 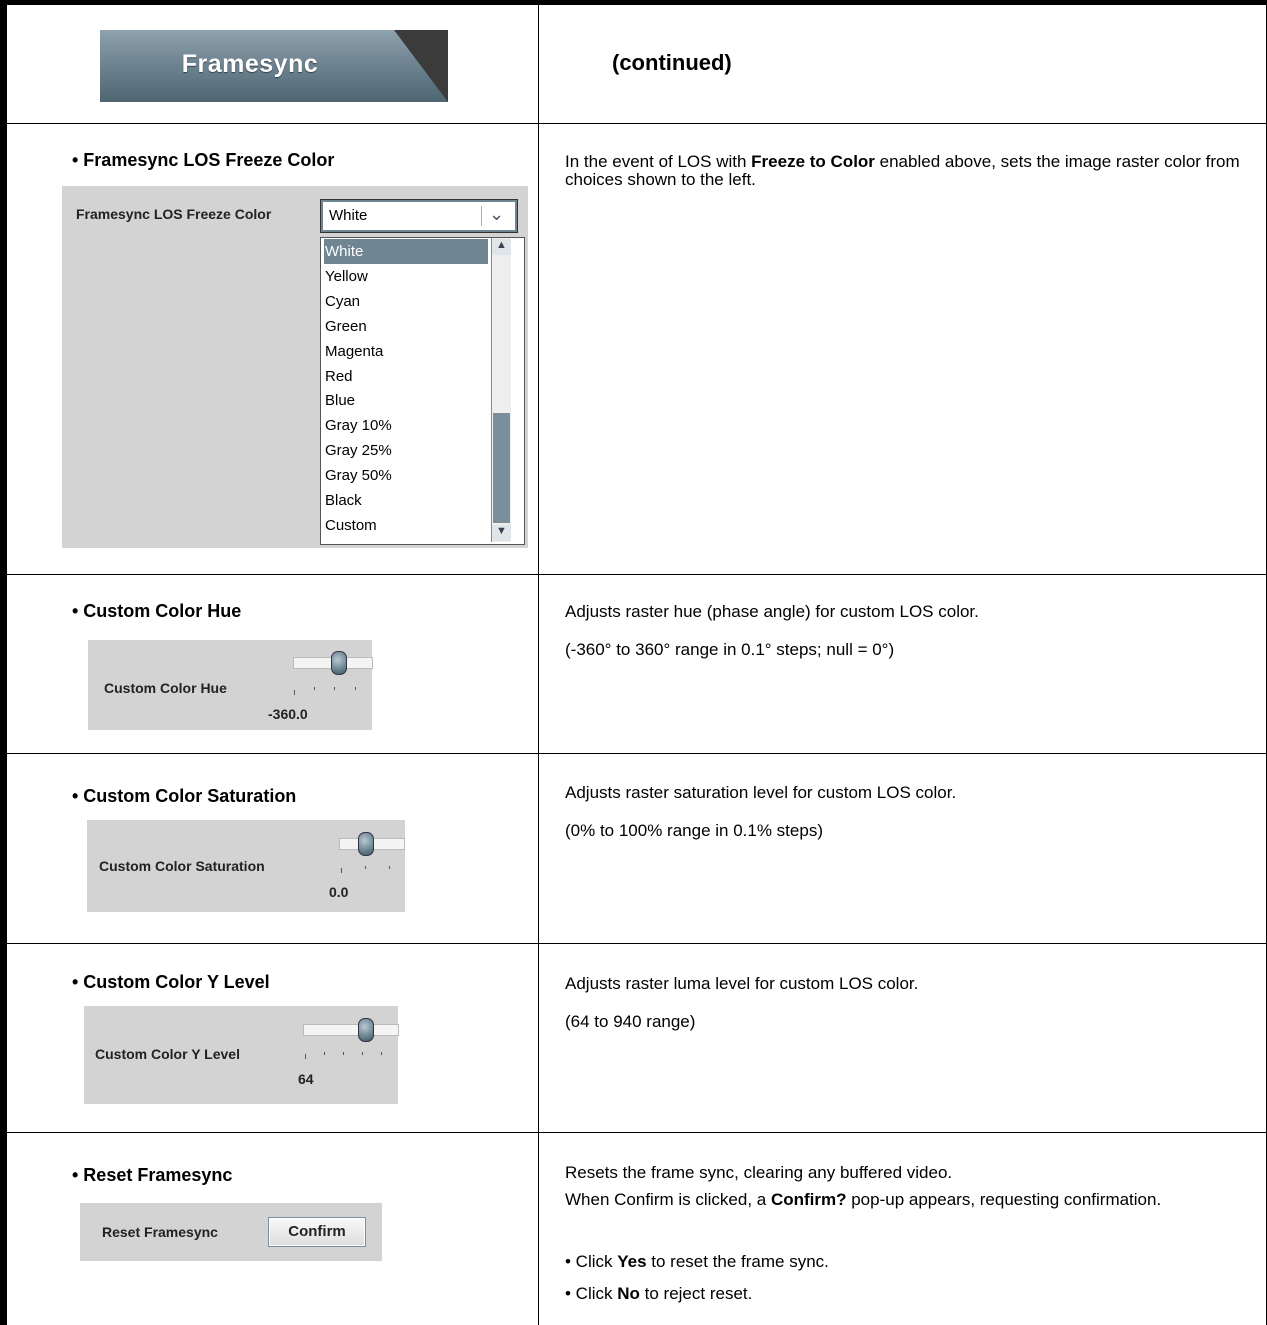 I want to click on section-heading: • Framesync LOS Freeze Color, so click(x=203, y=160).